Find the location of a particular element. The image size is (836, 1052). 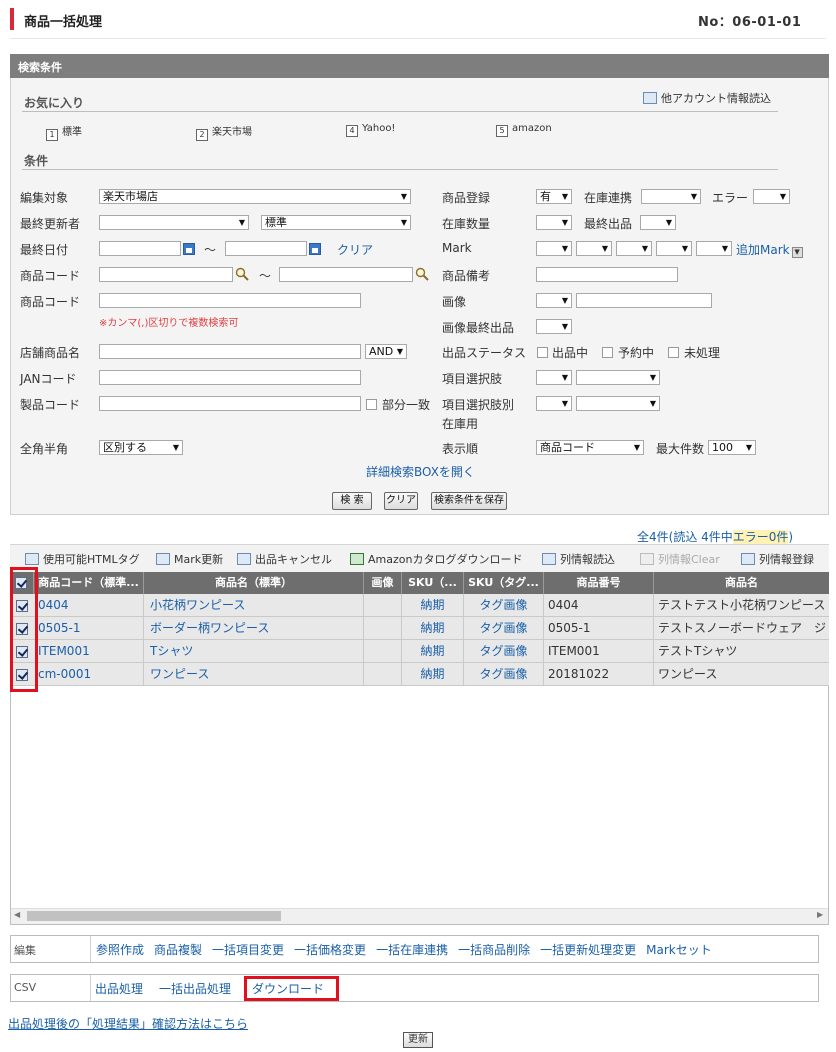

date-to-input is located at coordinates (266, 248).